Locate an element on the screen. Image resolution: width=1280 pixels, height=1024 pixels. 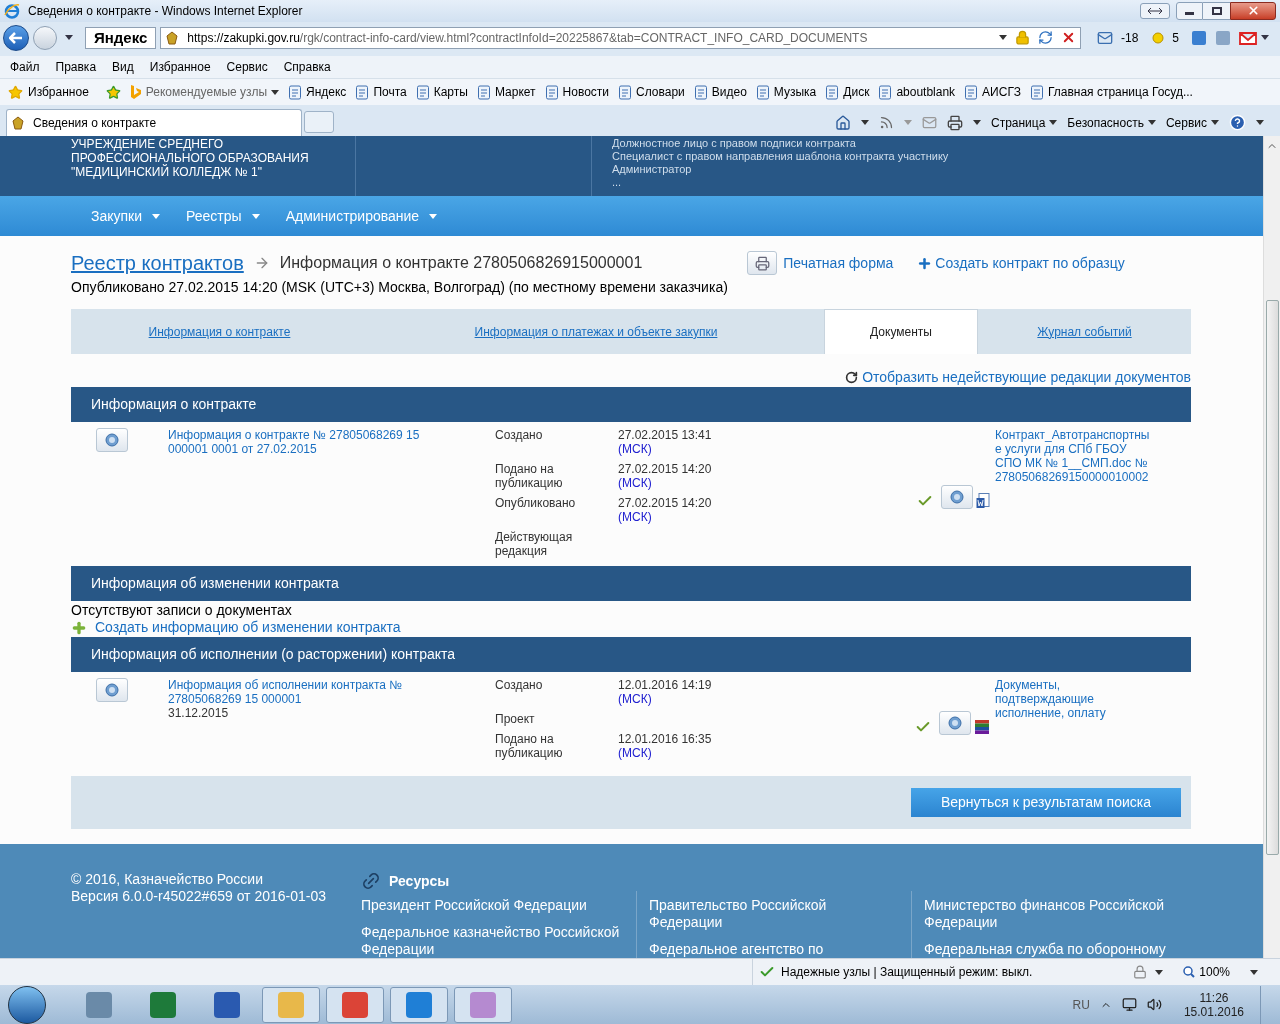
footer-link: Федеральное казначейство Российской Федерации is located at coordinates (492, 941).